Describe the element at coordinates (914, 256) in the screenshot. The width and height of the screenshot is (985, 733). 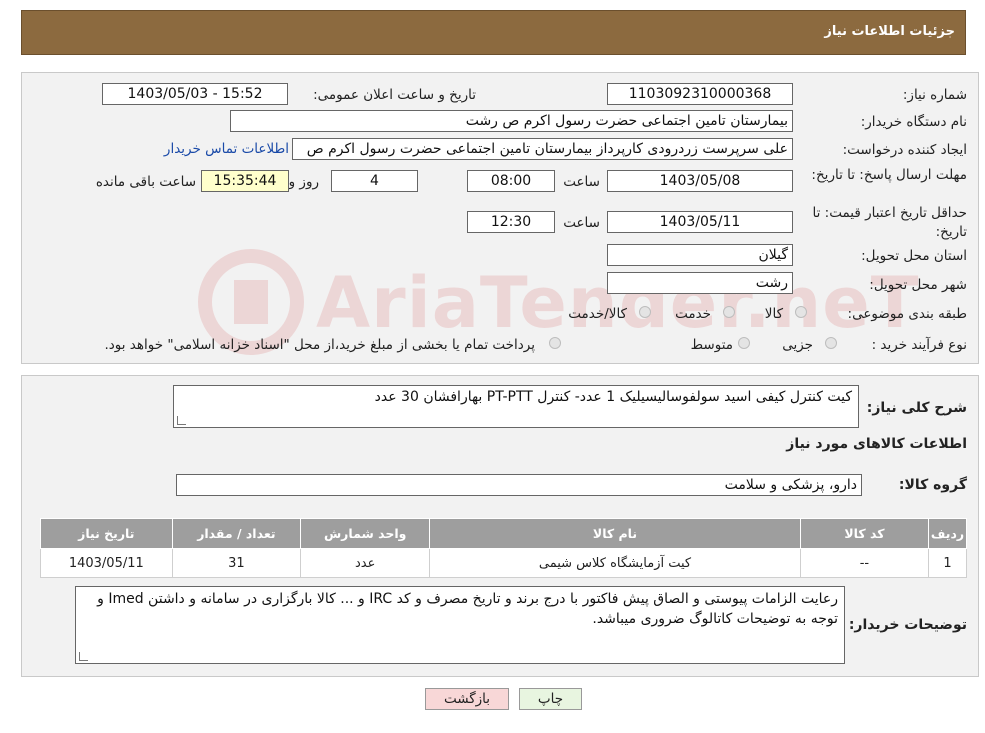
I see `province-label: استان محل تحویل:` at that location.